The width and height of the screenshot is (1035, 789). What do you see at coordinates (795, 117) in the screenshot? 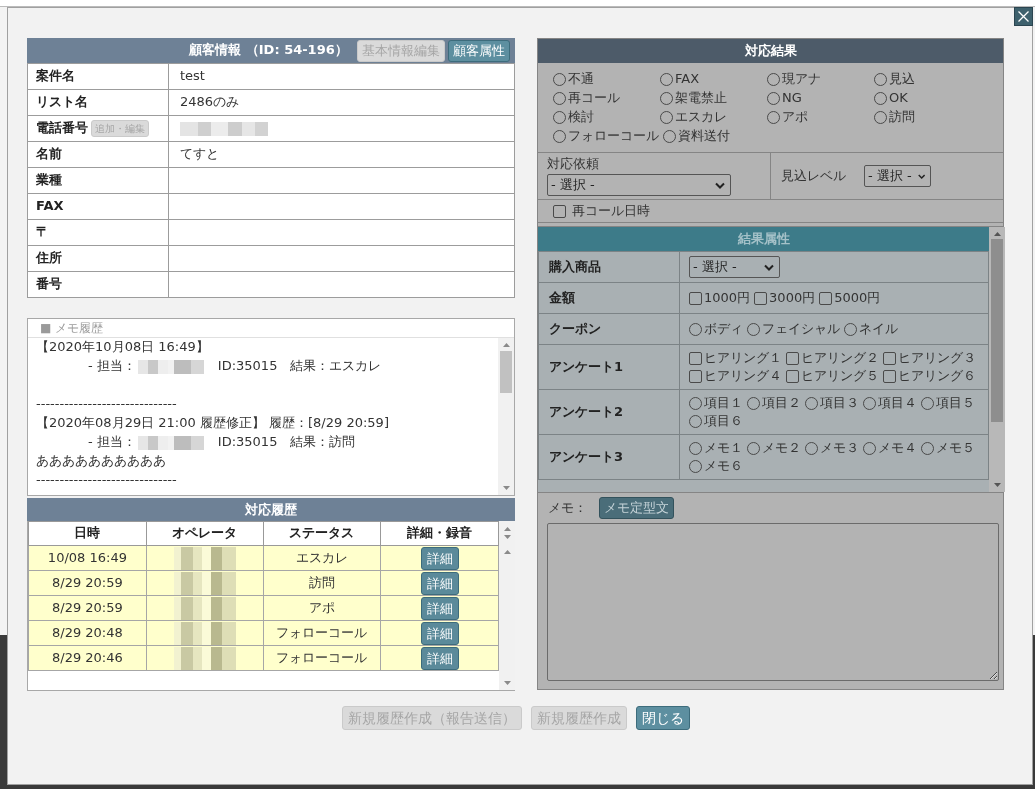
I see `radio-label: アポ` at bounding box center [795, 117].